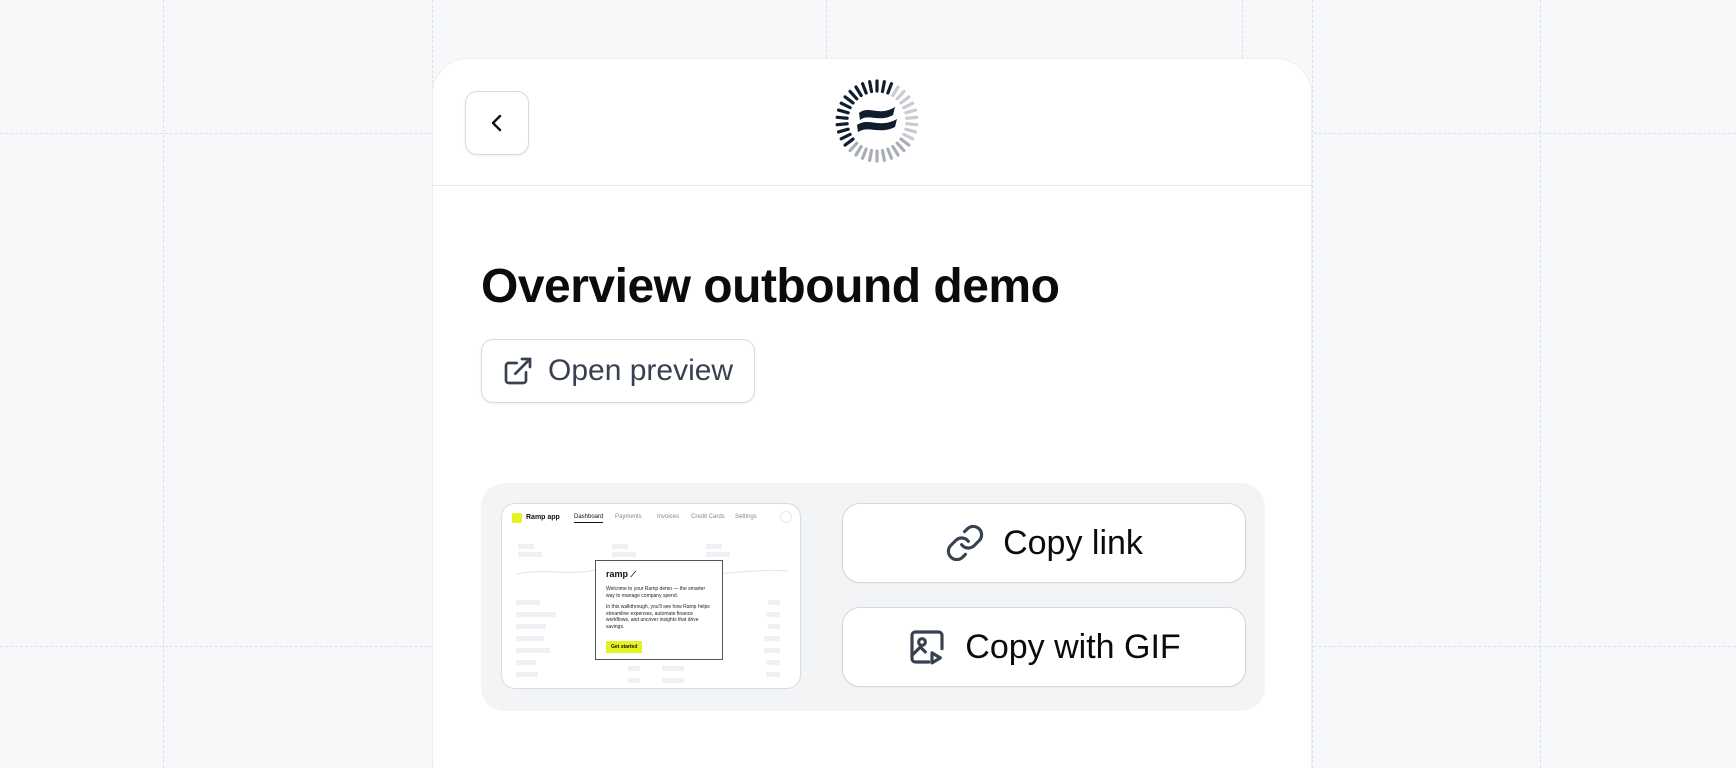  I want to click on thumbnail-tab: Payments, so click(628, 517).